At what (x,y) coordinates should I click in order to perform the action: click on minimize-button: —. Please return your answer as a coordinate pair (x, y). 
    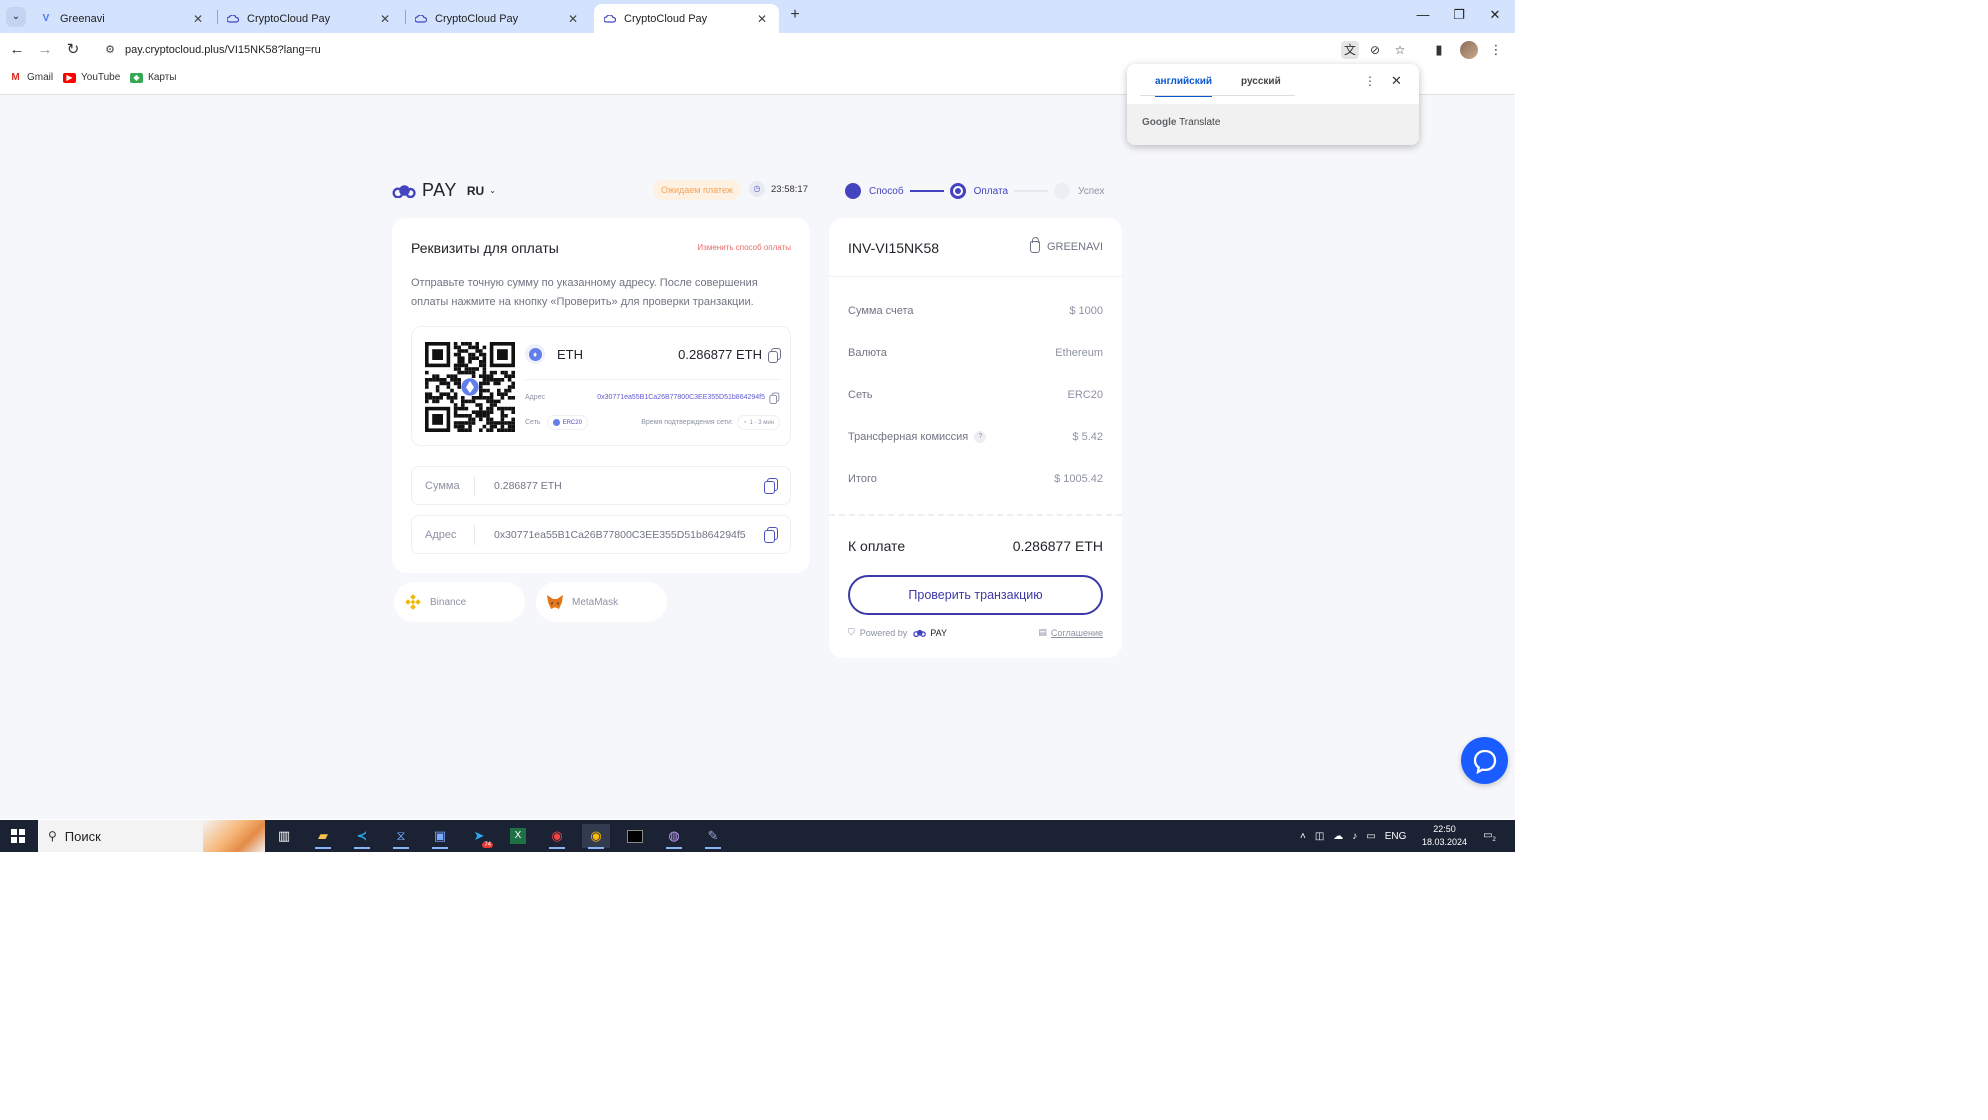
    Looking at the image, I should click on (1423, 15).